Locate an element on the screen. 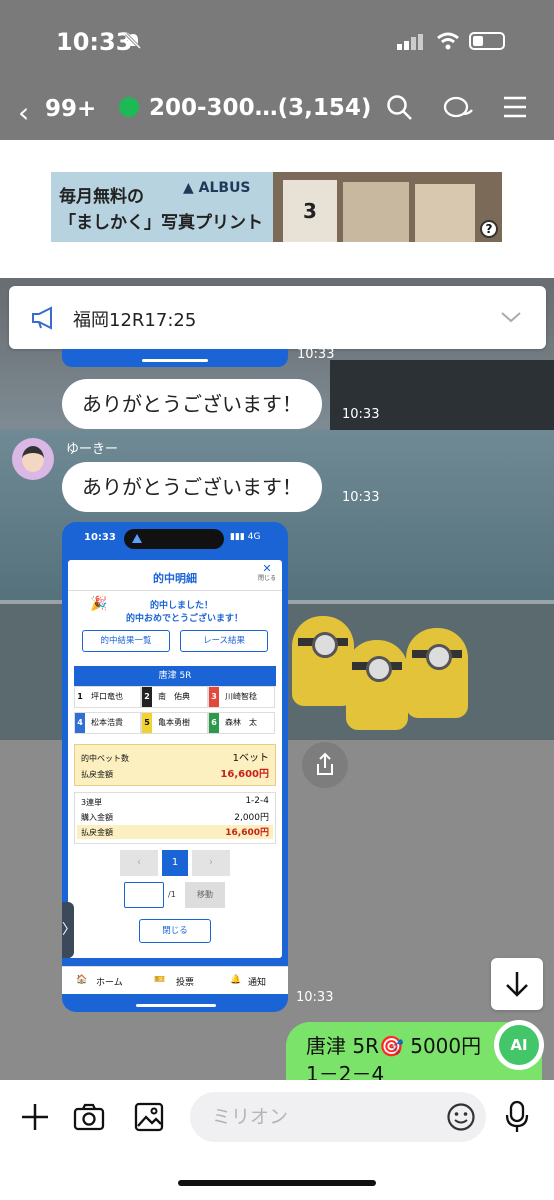 Image resolution: width=554 pixels, height=1200 pixels. racer-number: 5 is located at coordinates (147, 723).